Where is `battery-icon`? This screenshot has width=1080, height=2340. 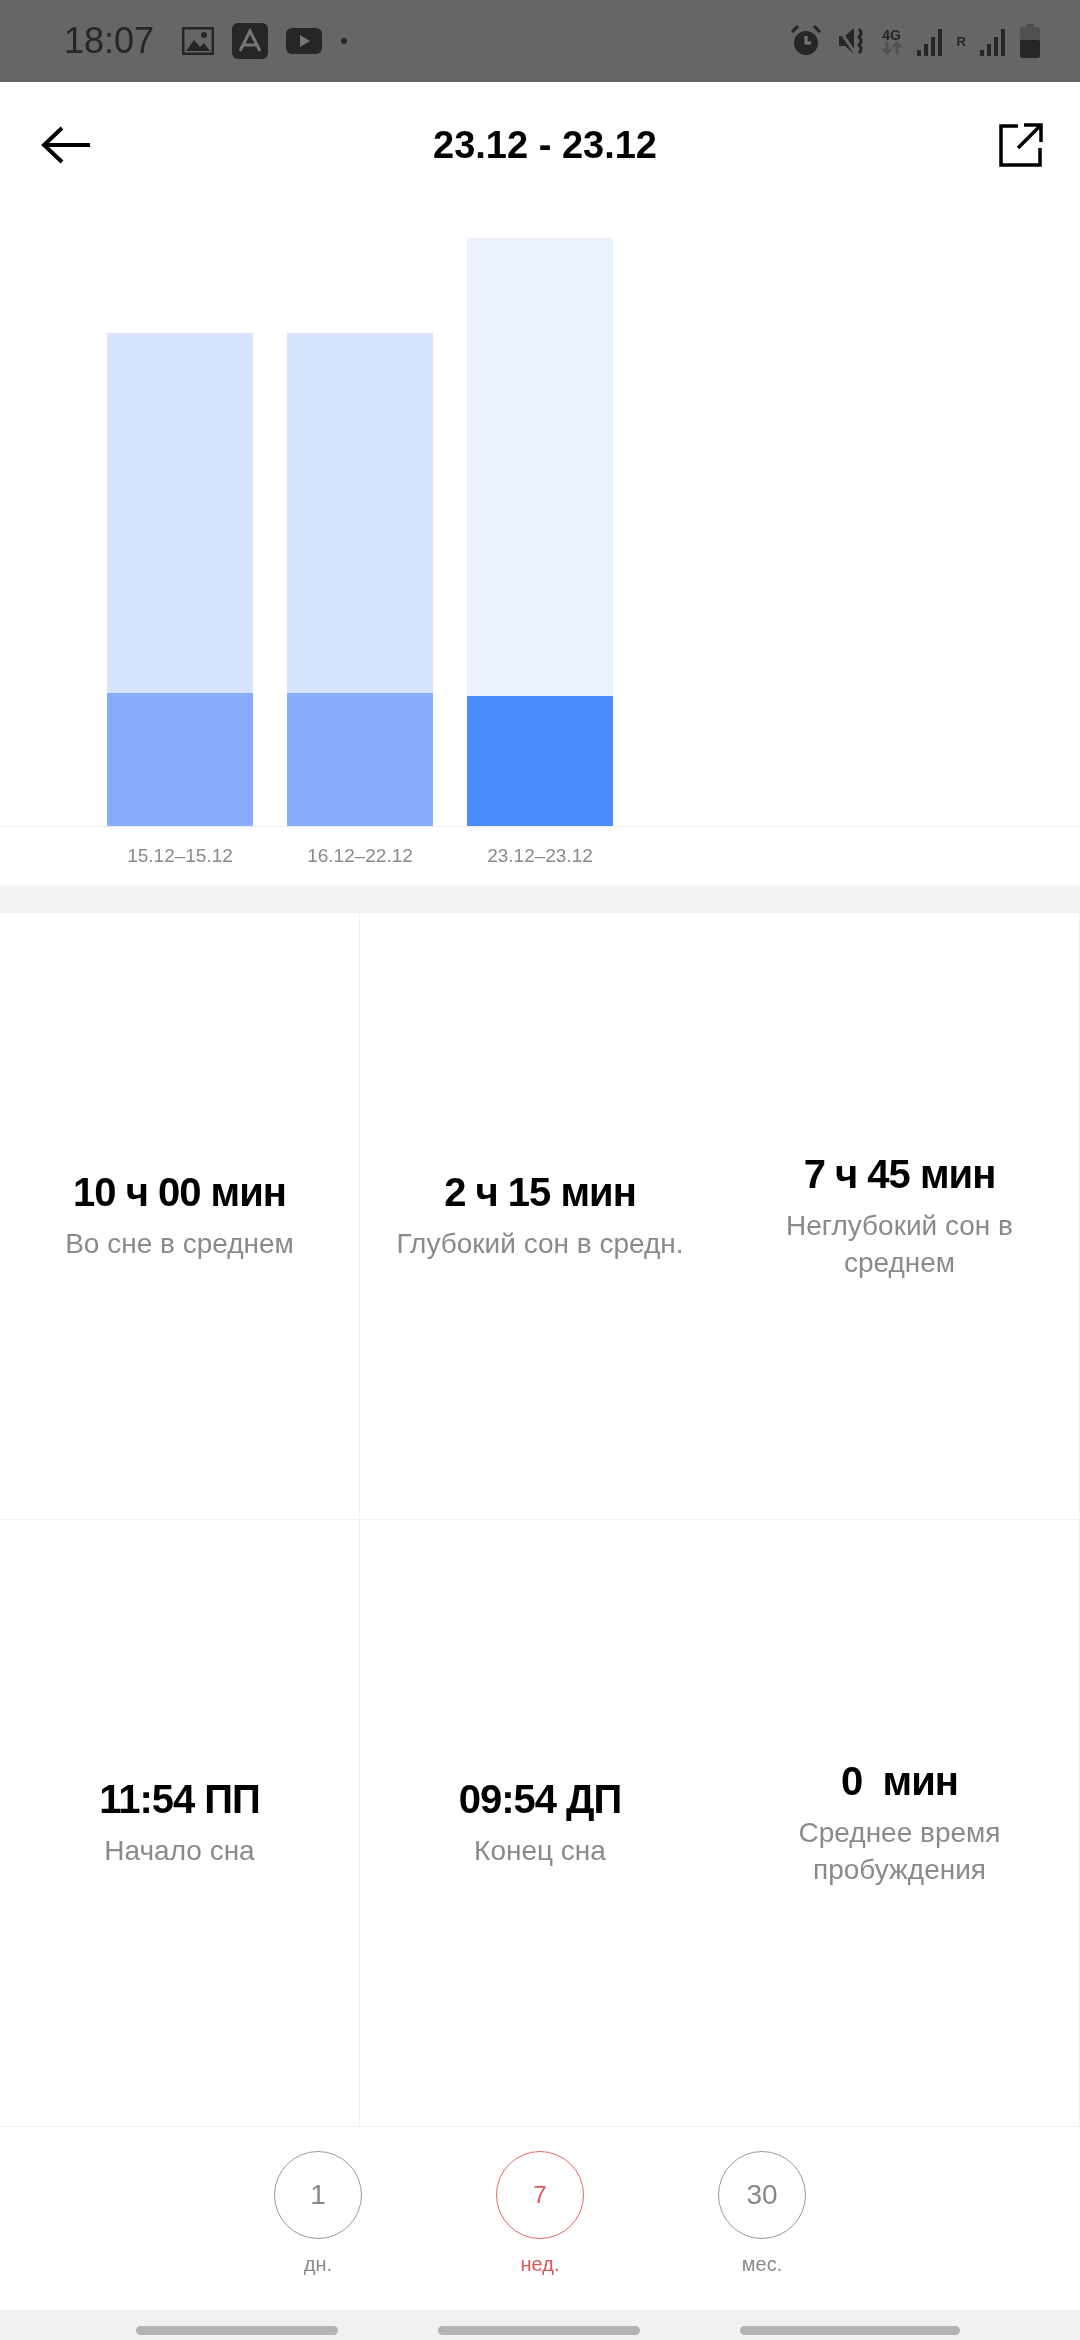 battery-icon is located at coordinates (1030, 41).